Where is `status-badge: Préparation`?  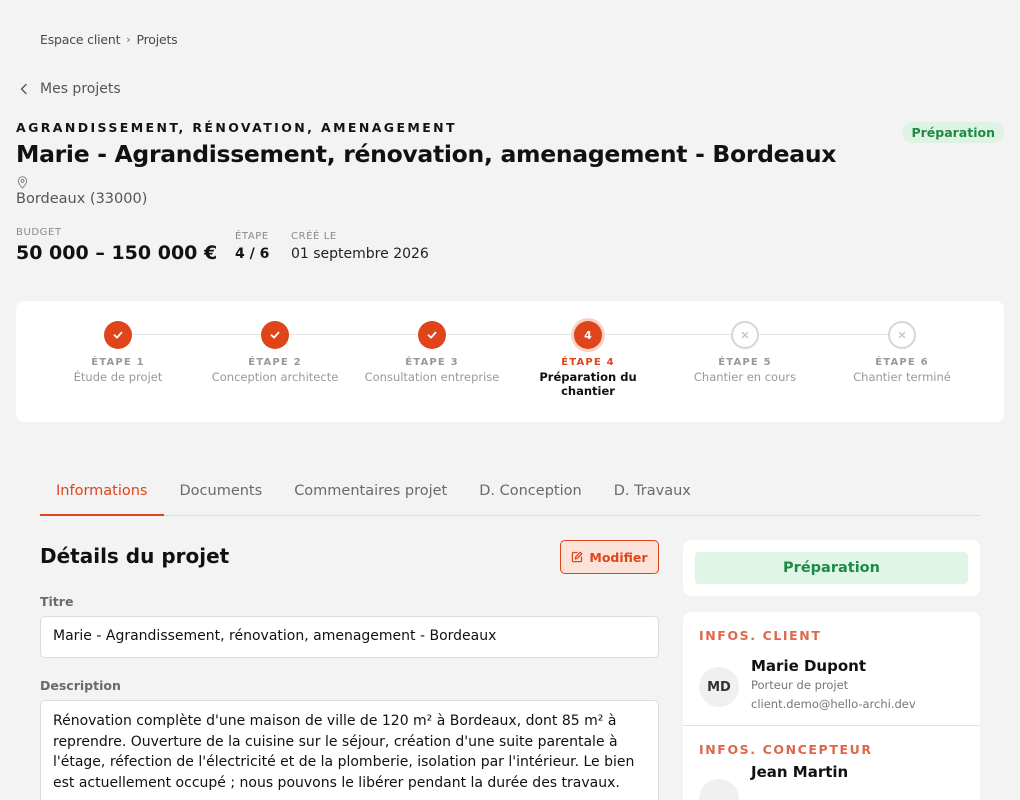
status-badge: Préparation is located at coordinates (953, 132).